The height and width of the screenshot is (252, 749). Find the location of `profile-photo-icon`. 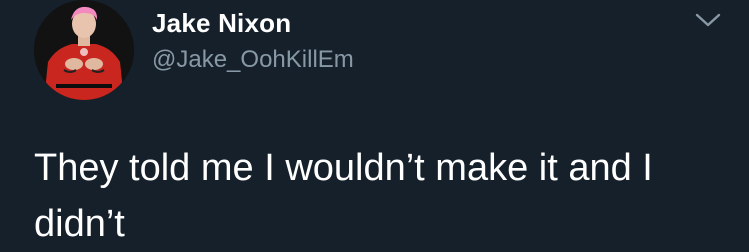

profile-photo-icon is located at coordinates (84, 50).